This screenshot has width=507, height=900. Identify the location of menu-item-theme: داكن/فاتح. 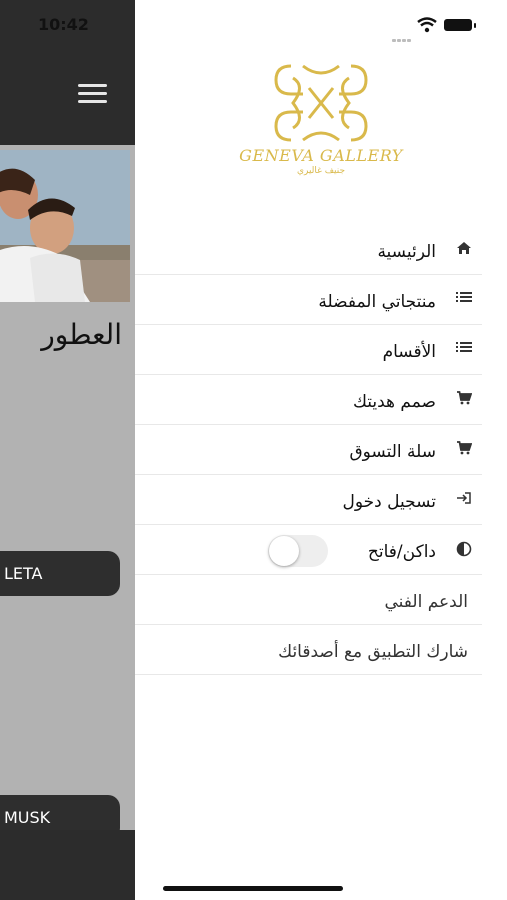
(308, 550).